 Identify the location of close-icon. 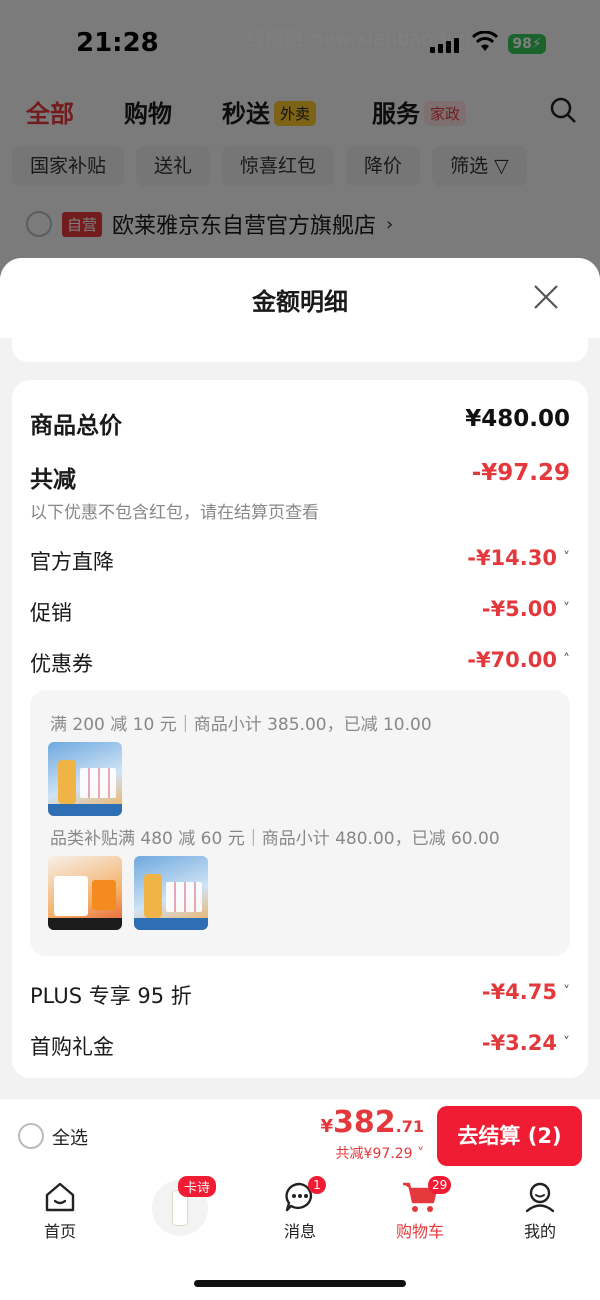
(546, 297).